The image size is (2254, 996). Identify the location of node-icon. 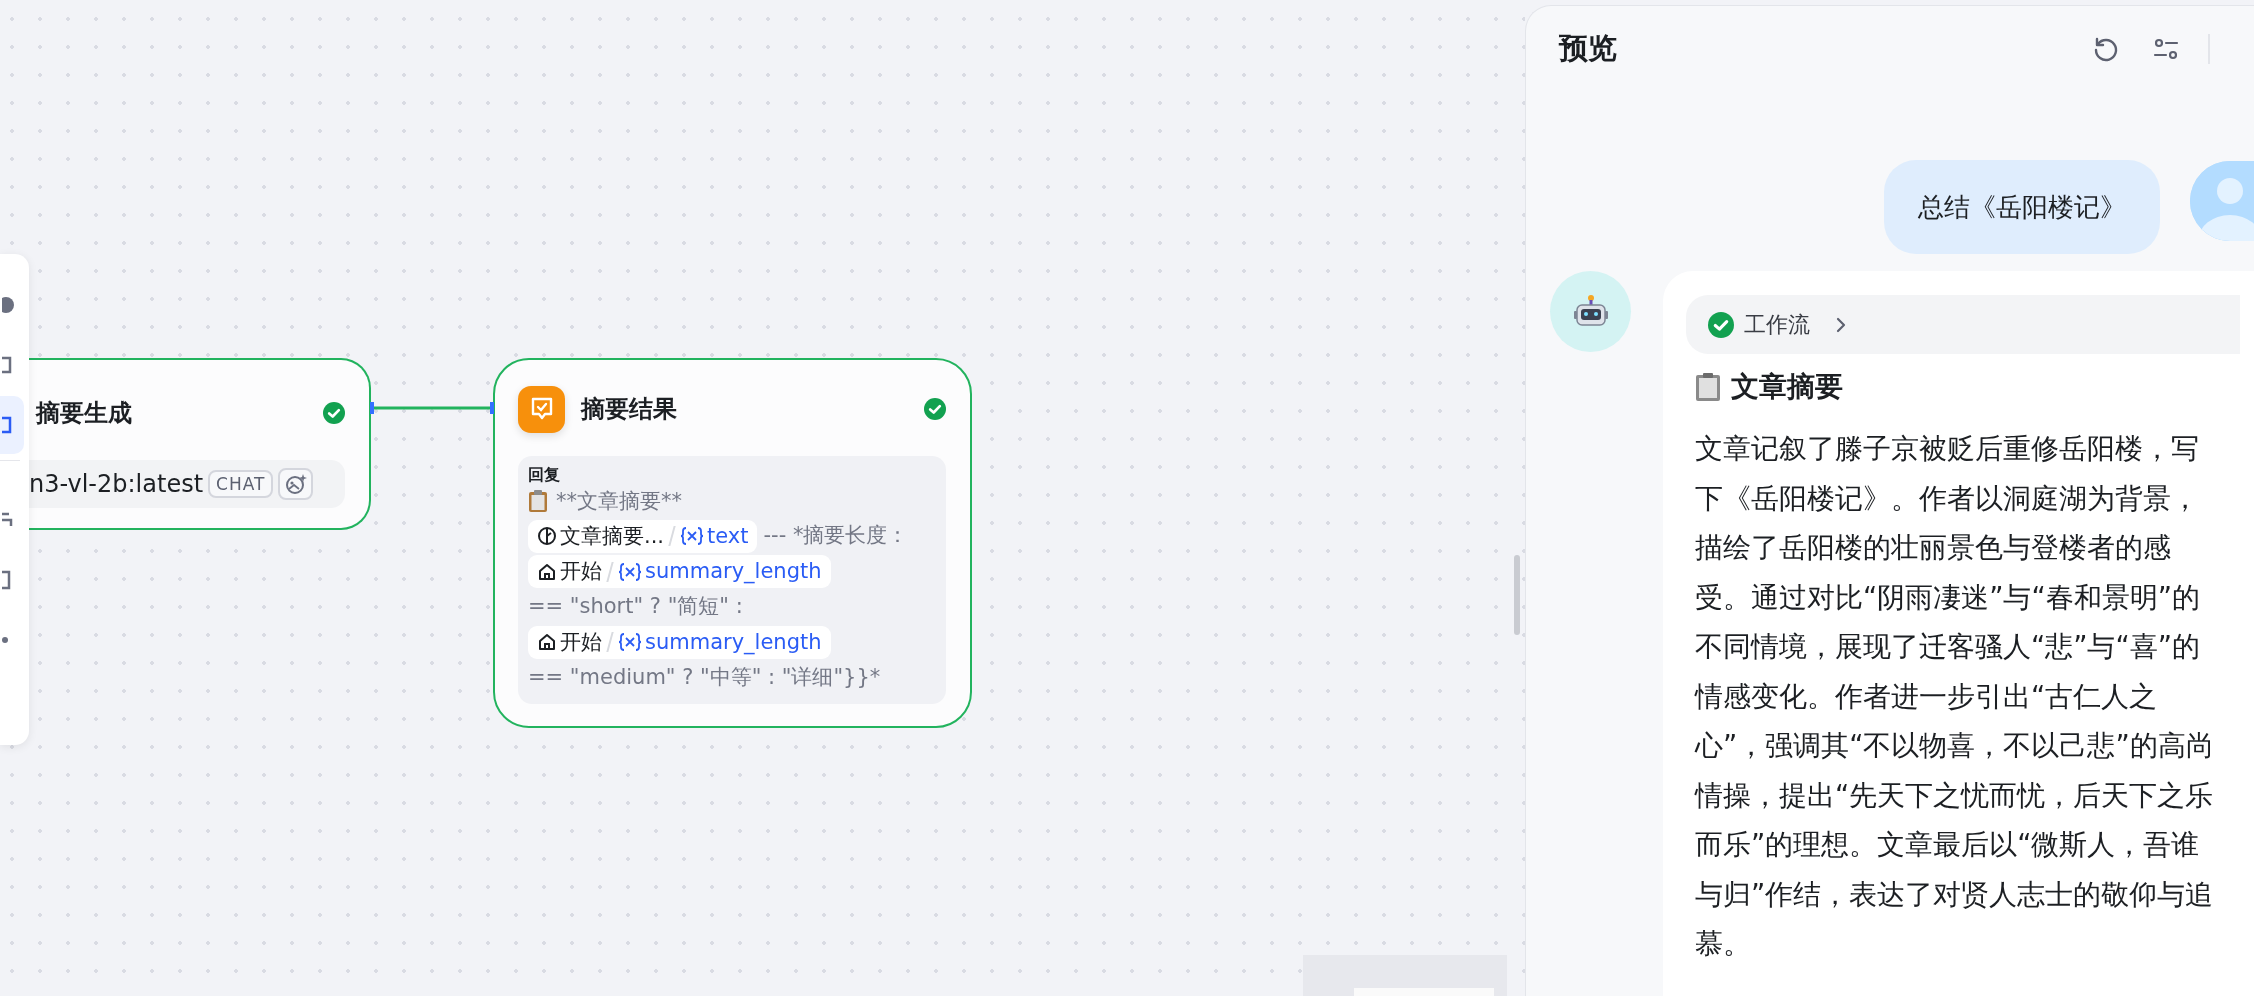
(547, 536).